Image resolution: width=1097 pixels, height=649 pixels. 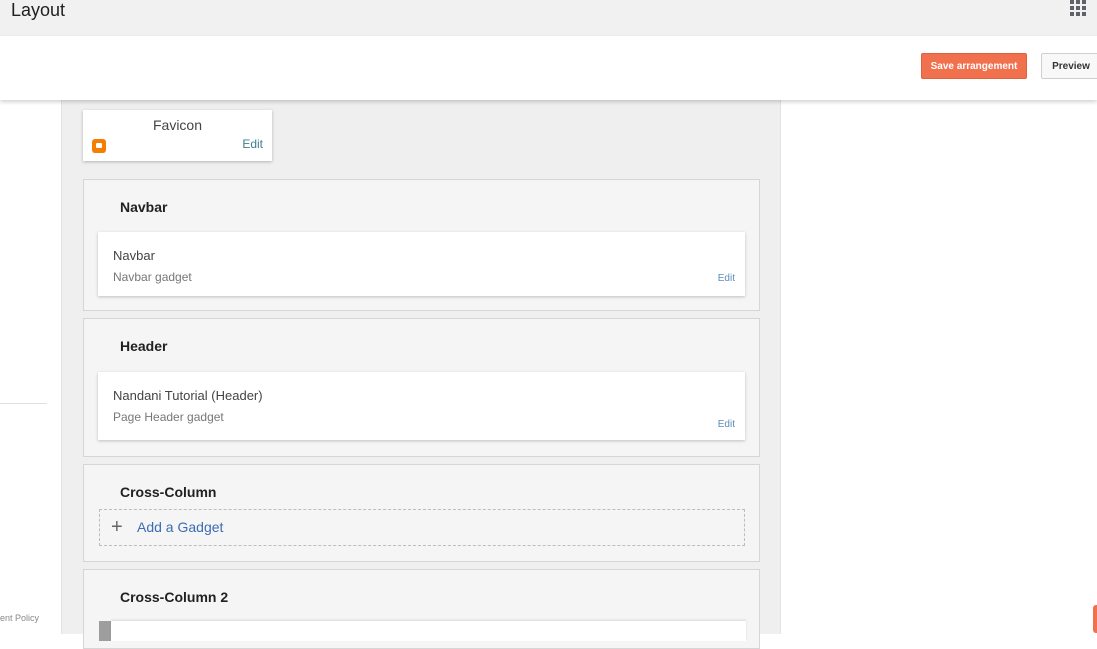 What do you see at coordinates (20, 618) in the screenshot?
I see `content-policy-link: ent Policy` at bounding box center [20, 618].